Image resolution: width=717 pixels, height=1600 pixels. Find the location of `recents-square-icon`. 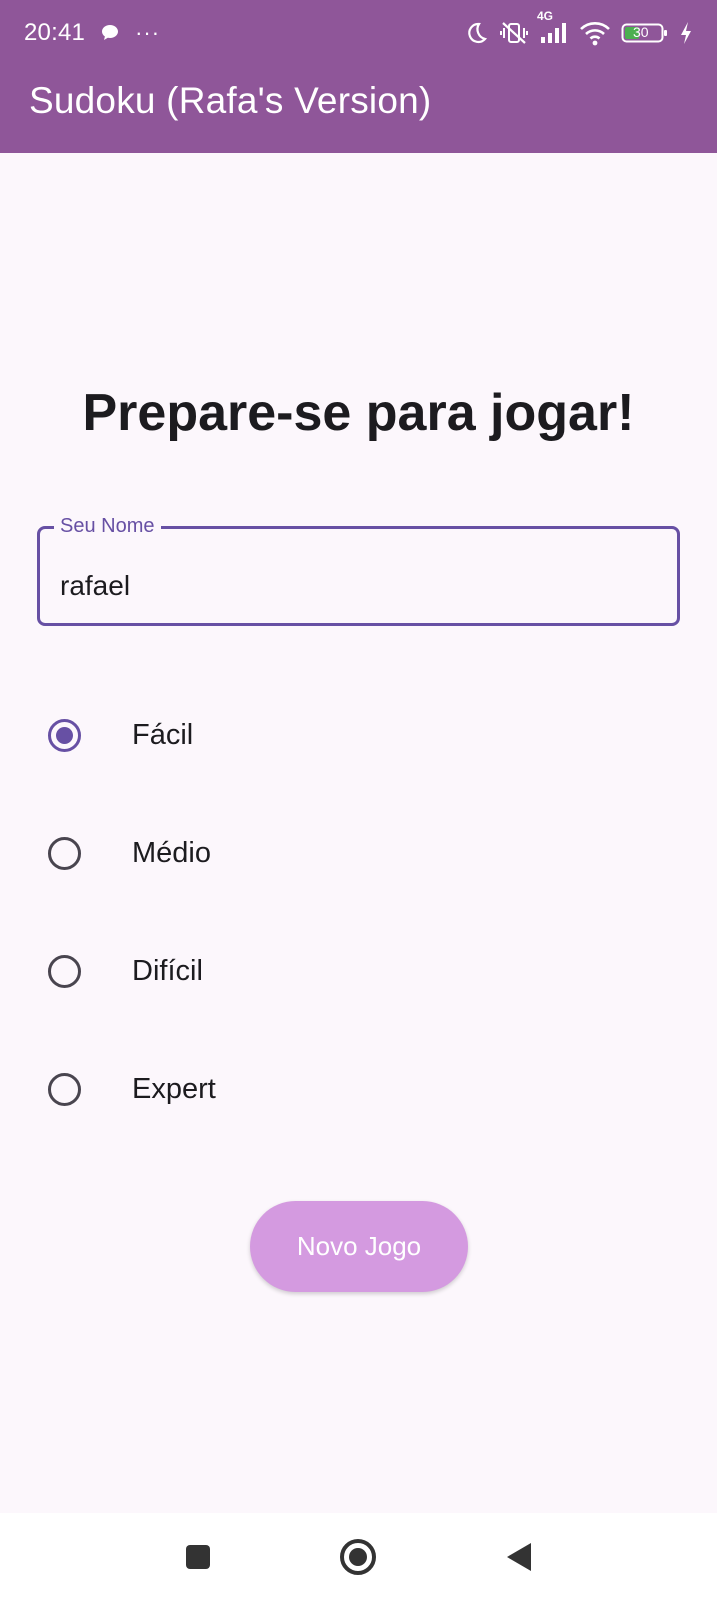

recents-square-icon is located at coordinates (198, 1557).